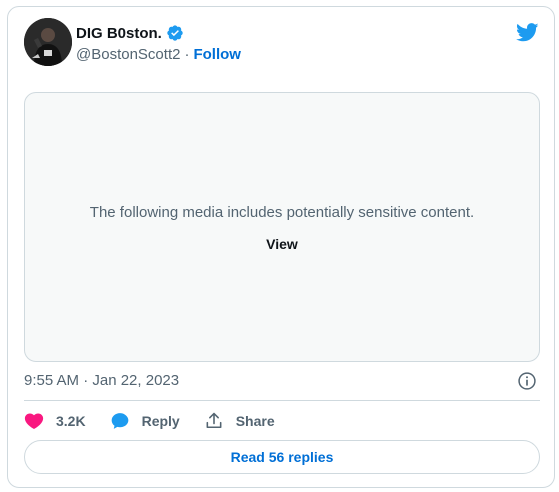  I want to click on read-replies-button: Read 56 replies, so click(282, 457).